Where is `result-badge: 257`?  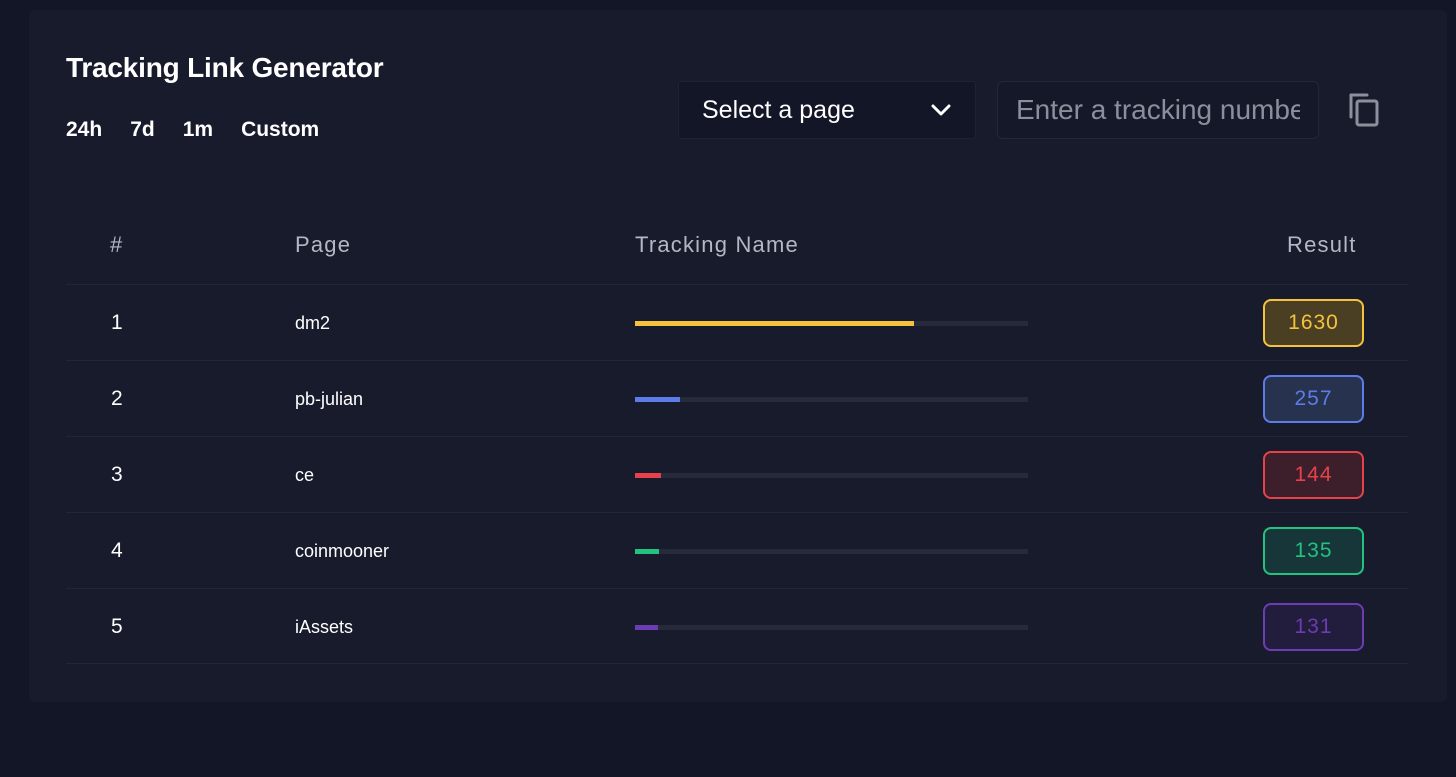 result-badge: 257 is located at coordinates (1313, 399).